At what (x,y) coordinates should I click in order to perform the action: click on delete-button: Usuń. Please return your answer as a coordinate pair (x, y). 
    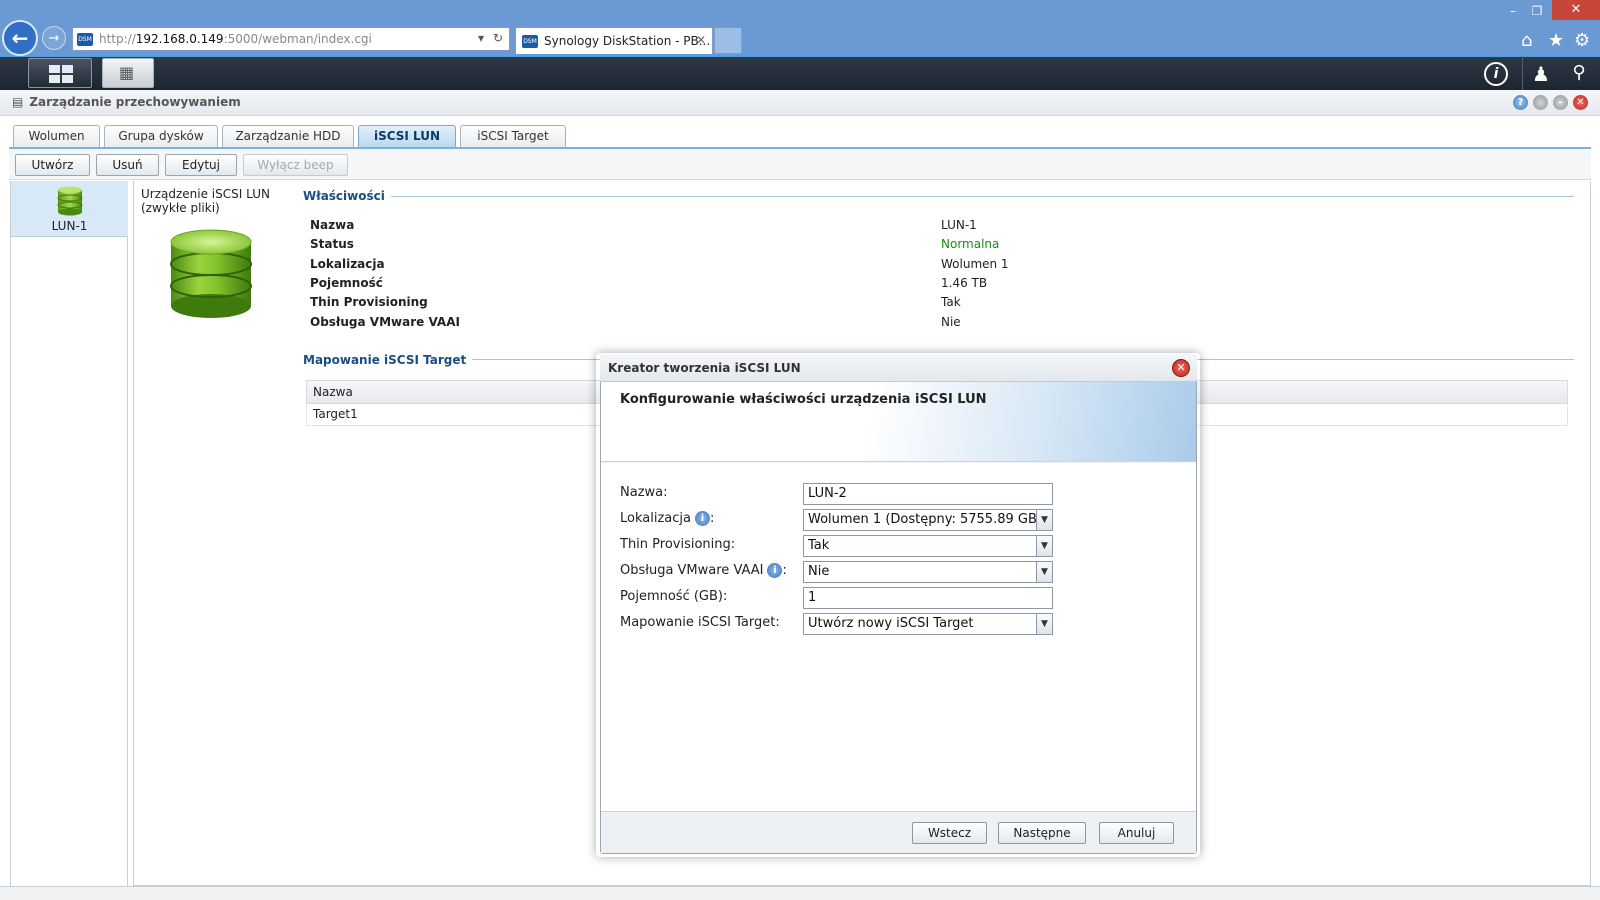
    Looking at the image, I should click on (127, 165).